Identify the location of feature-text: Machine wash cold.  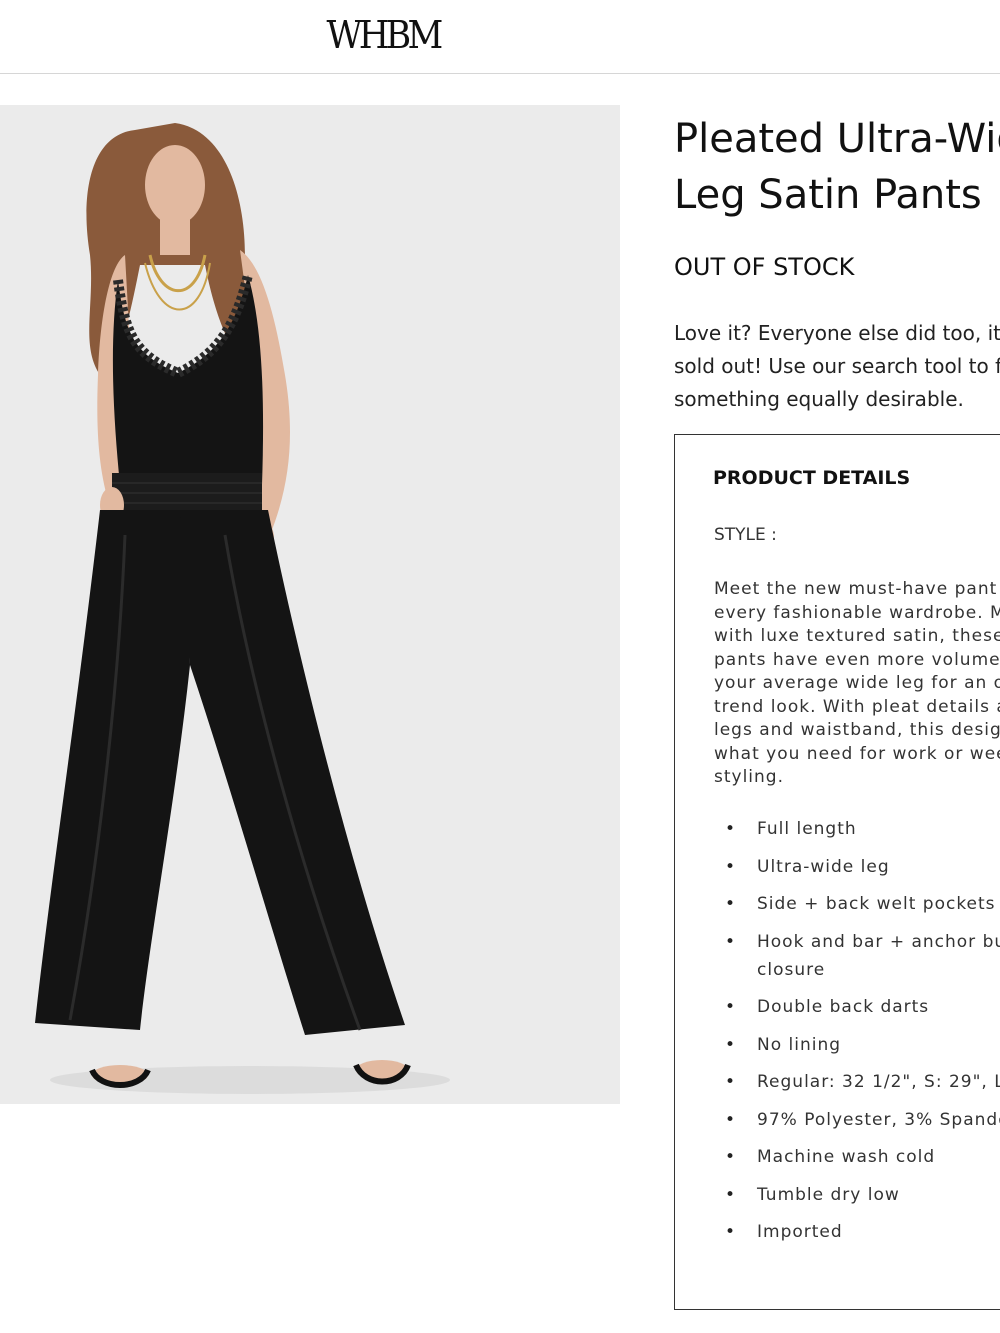
(846, 1157).